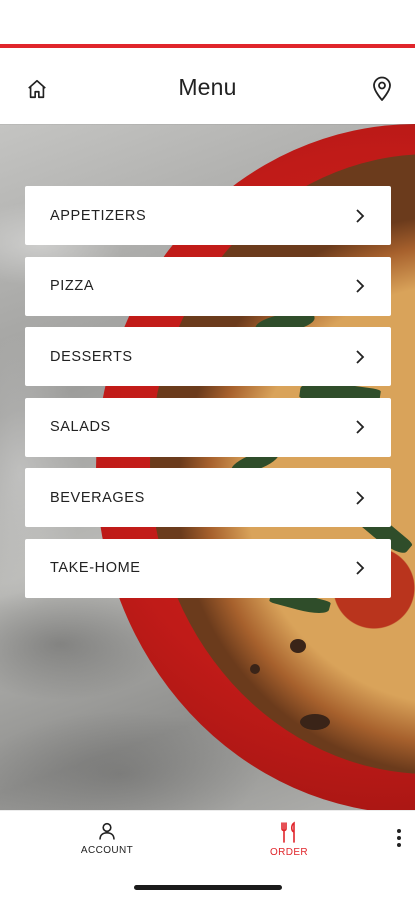 Image resolution: width=415 pixels, height=900 pixels. I want to click on utensils-icon, so click(288, 832).